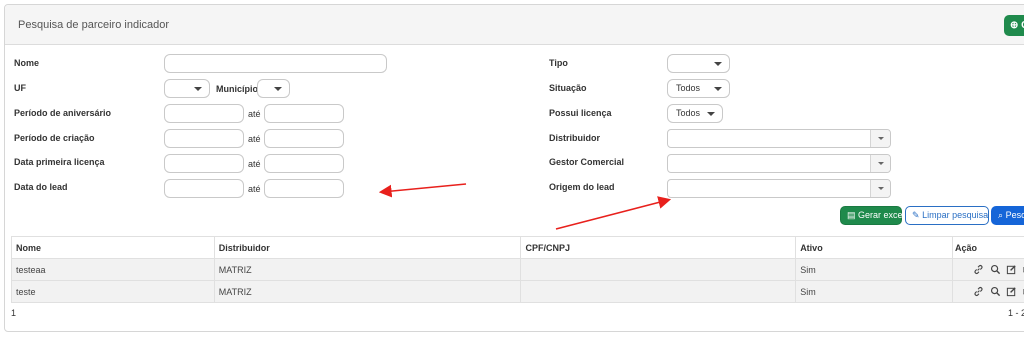  What do you see at coordinates (367, 247) in the screenshot?
I see `column-header: Distribuidor` at bounding box center [367, 247].